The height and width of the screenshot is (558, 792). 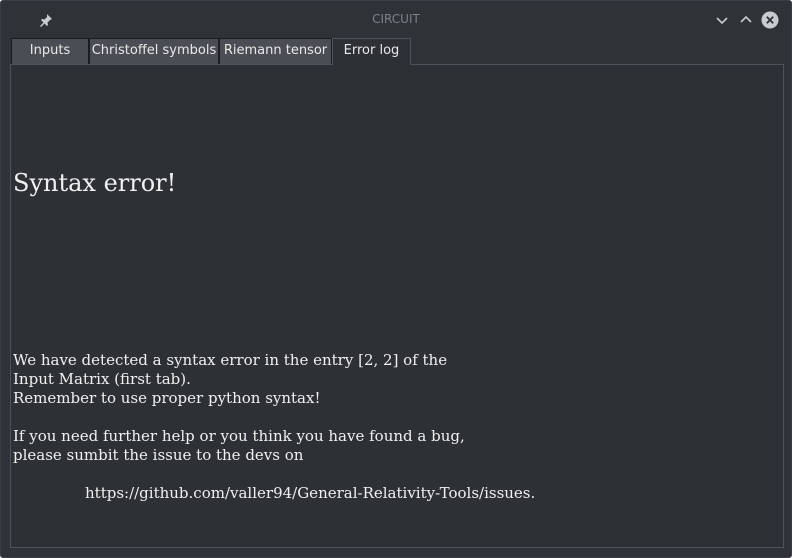 What do you see at coordinates (746, 20) in the screenshot?
I see `chevron-up-icon` at bounding box center [746, 20].